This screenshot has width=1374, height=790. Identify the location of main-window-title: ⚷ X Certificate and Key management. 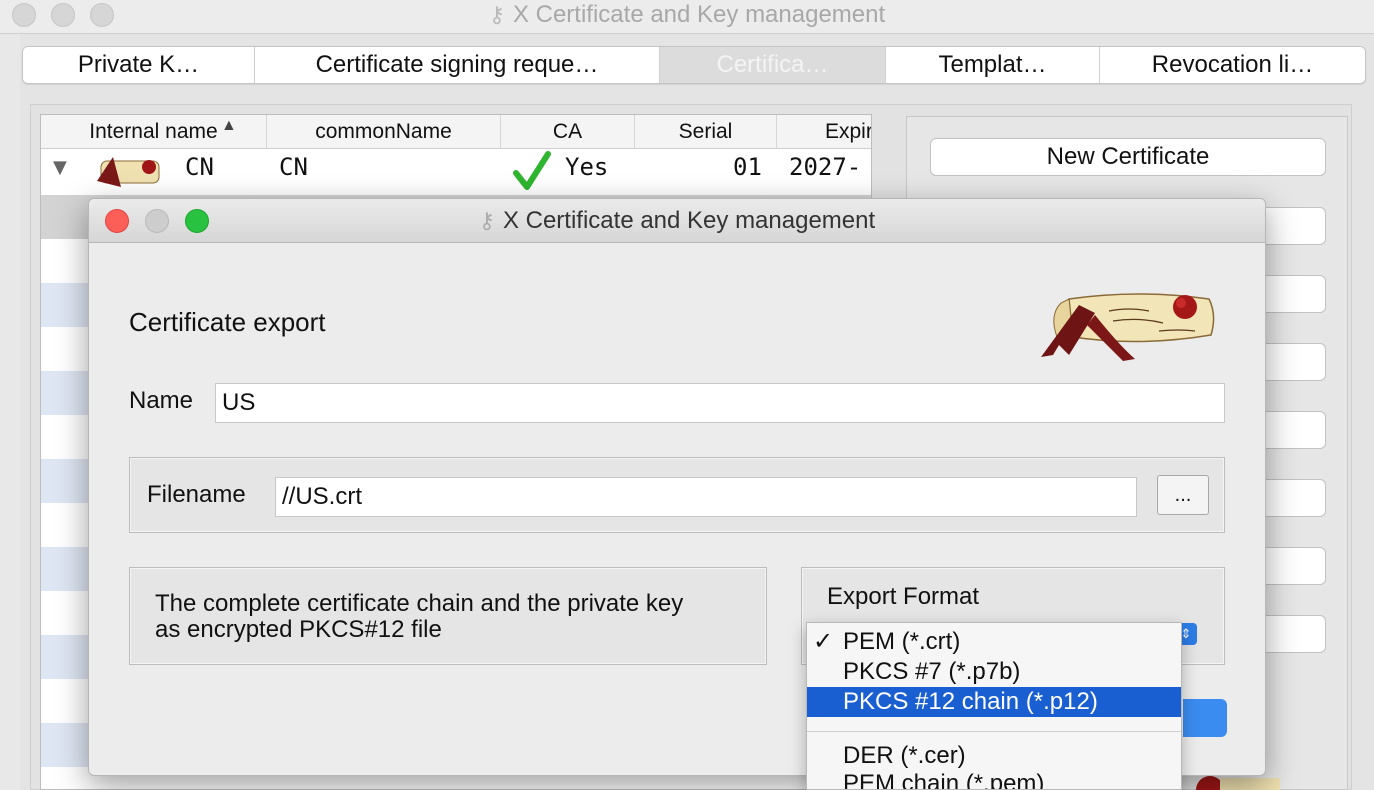
(687, 15).